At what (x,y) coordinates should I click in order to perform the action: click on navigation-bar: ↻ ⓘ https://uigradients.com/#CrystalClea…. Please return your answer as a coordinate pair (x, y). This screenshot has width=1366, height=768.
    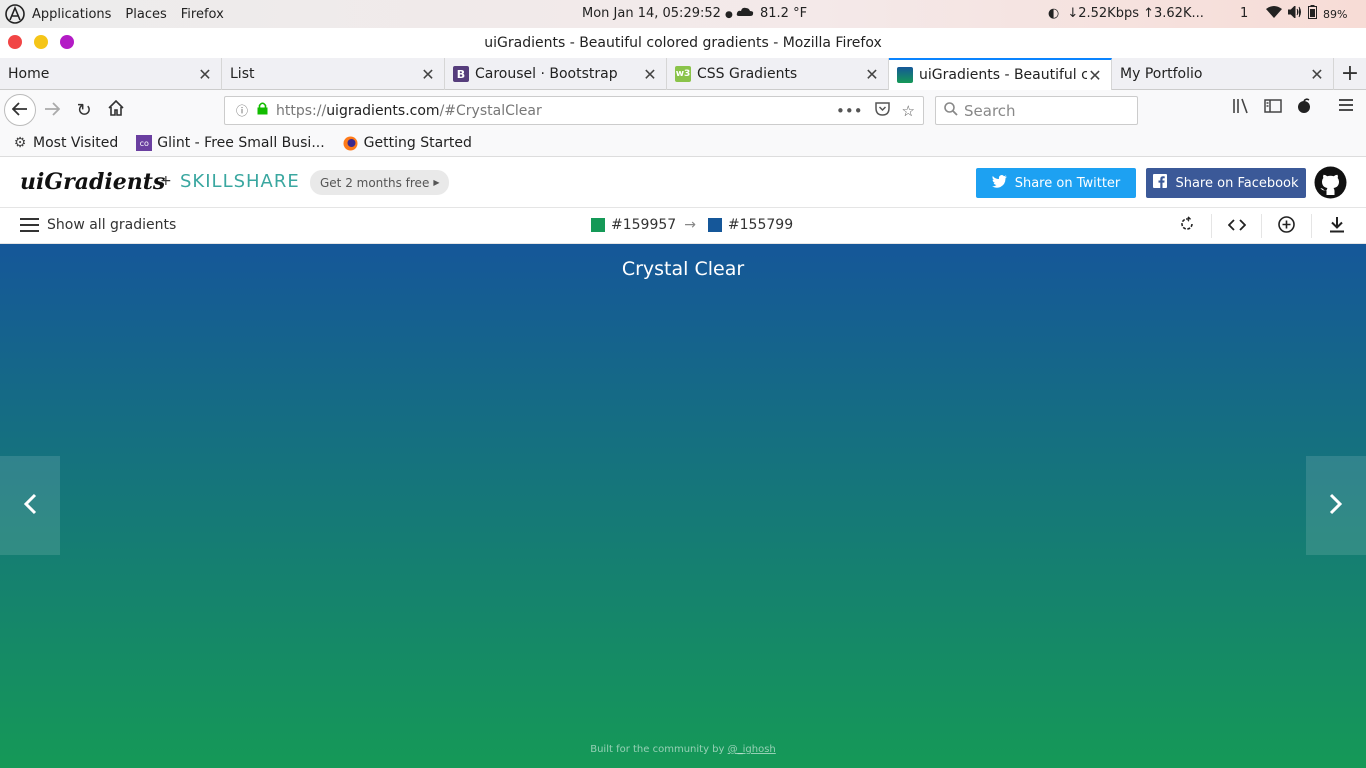
    Looking at the image, I should click on (683, 110).